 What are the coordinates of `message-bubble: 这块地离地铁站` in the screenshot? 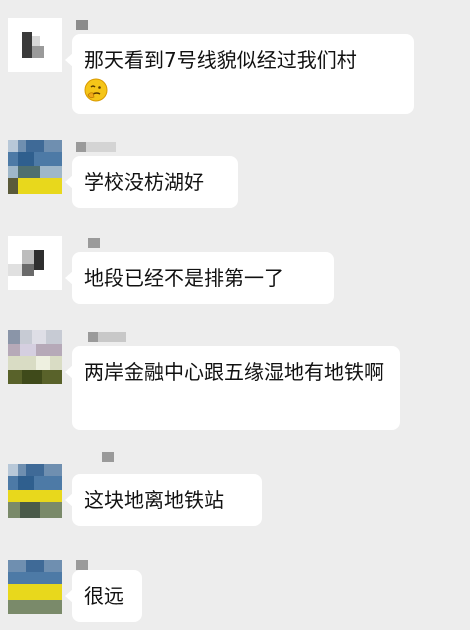 It's located at (163, 500).